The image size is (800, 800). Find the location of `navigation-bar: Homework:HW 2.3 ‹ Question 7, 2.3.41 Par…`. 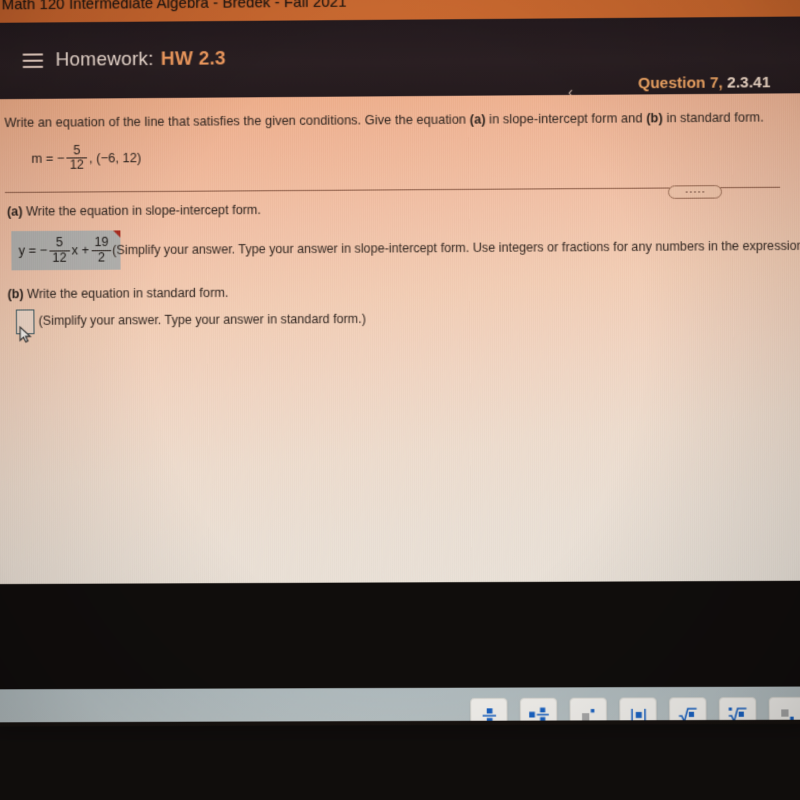

navigation-bar: Homework:HW 2.3 ‹ Question 7, 2.3.41 Par… is located at coordinates (400, 62).